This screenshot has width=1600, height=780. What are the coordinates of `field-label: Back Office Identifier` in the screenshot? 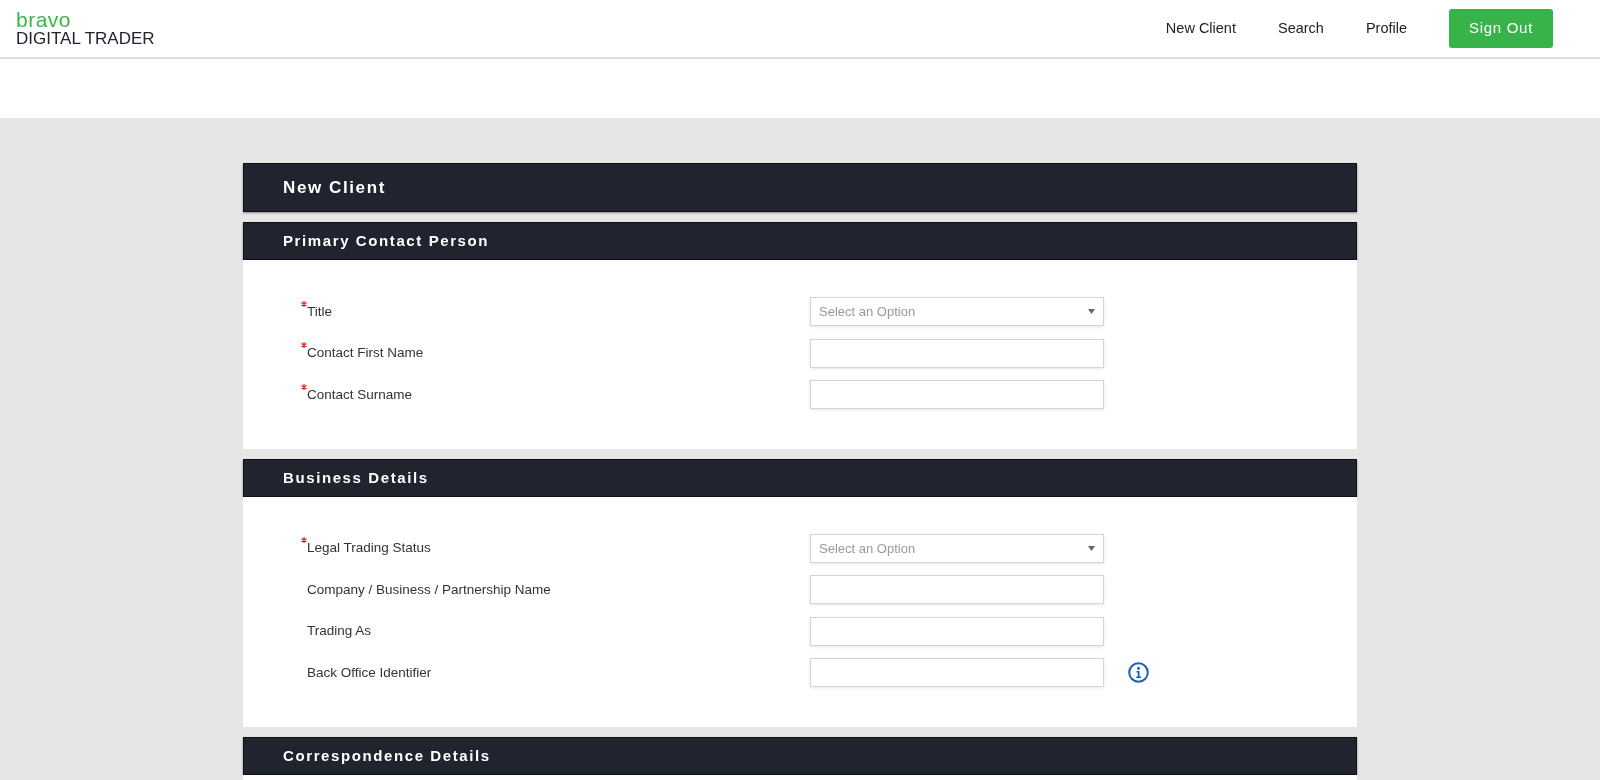 It's located at (369, 672).